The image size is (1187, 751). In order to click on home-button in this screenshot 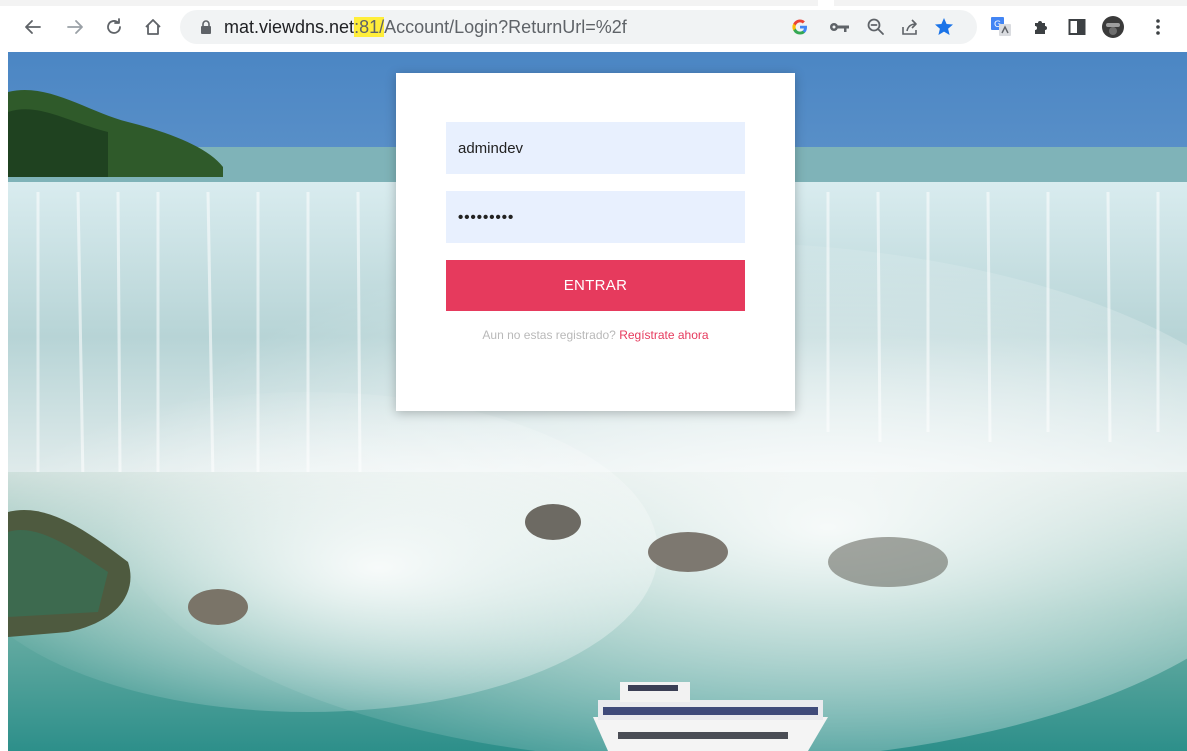, I will do `click(153, 27)`.